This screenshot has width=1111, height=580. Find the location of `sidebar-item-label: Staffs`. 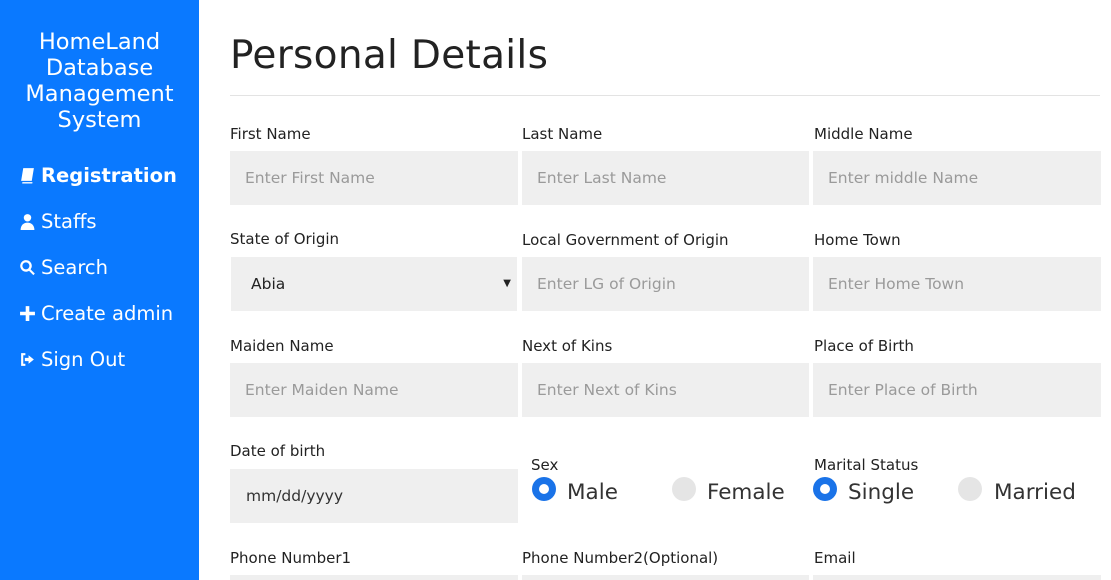

sidebar-item-label: Staffs is located at coordinates (69, 221).